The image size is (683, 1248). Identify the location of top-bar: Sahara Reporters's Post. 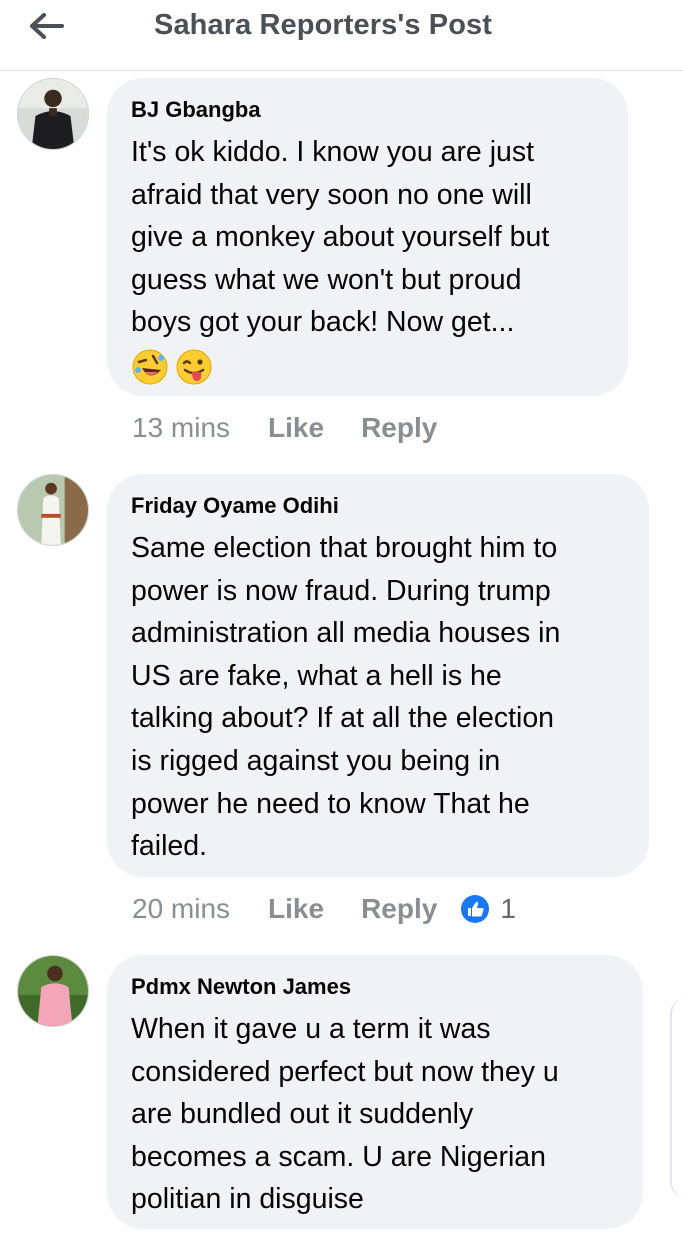
(341, 35).